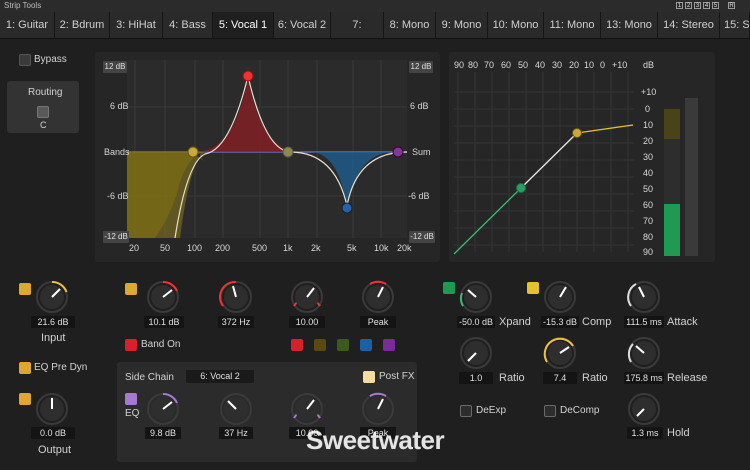 This screenshot has height=470, width=750. Describe the element at coordinates (27, 25) in the screenshot. I see `tab-1-guitar: 1: Guitar` at that location.